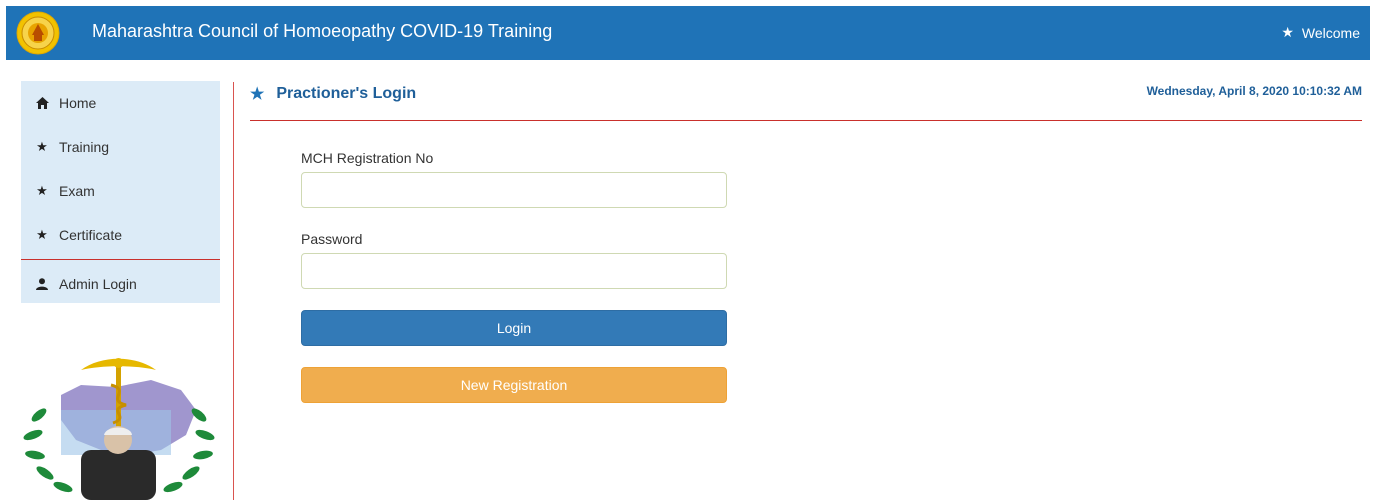 The image size is (1376, 500). Describe the element at coordinates (367, 158) in the screenshot. I see `registration-no-label: MCH Registration No` at that location.